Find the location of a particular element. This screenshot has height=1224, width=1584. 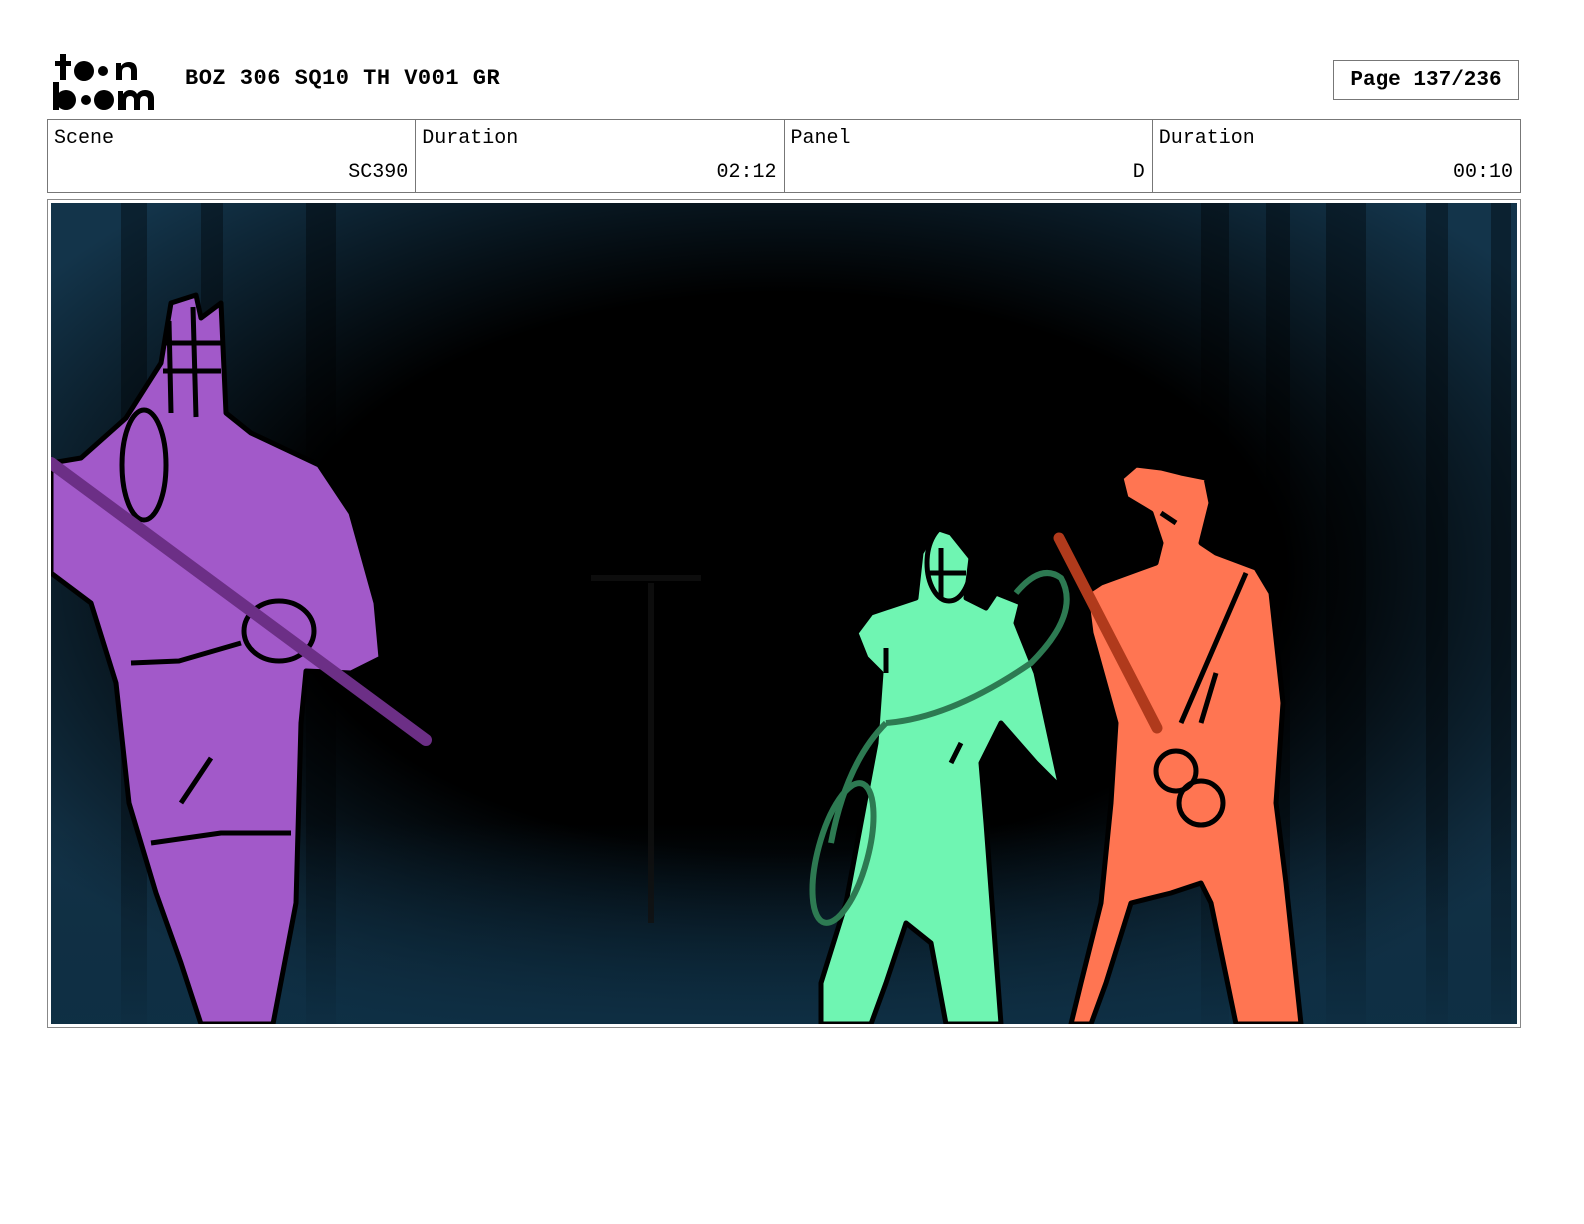

scene-duration-label: Duration is located at coordinates (470, 138).